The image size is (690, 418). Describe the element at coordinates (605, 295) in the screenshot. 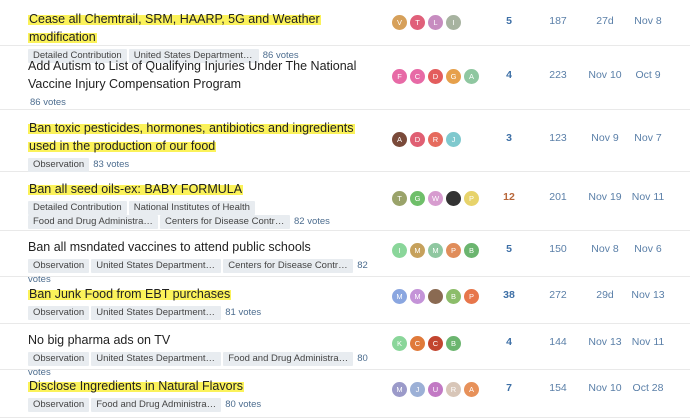

I see `activity-date-created: 29d` at that location.